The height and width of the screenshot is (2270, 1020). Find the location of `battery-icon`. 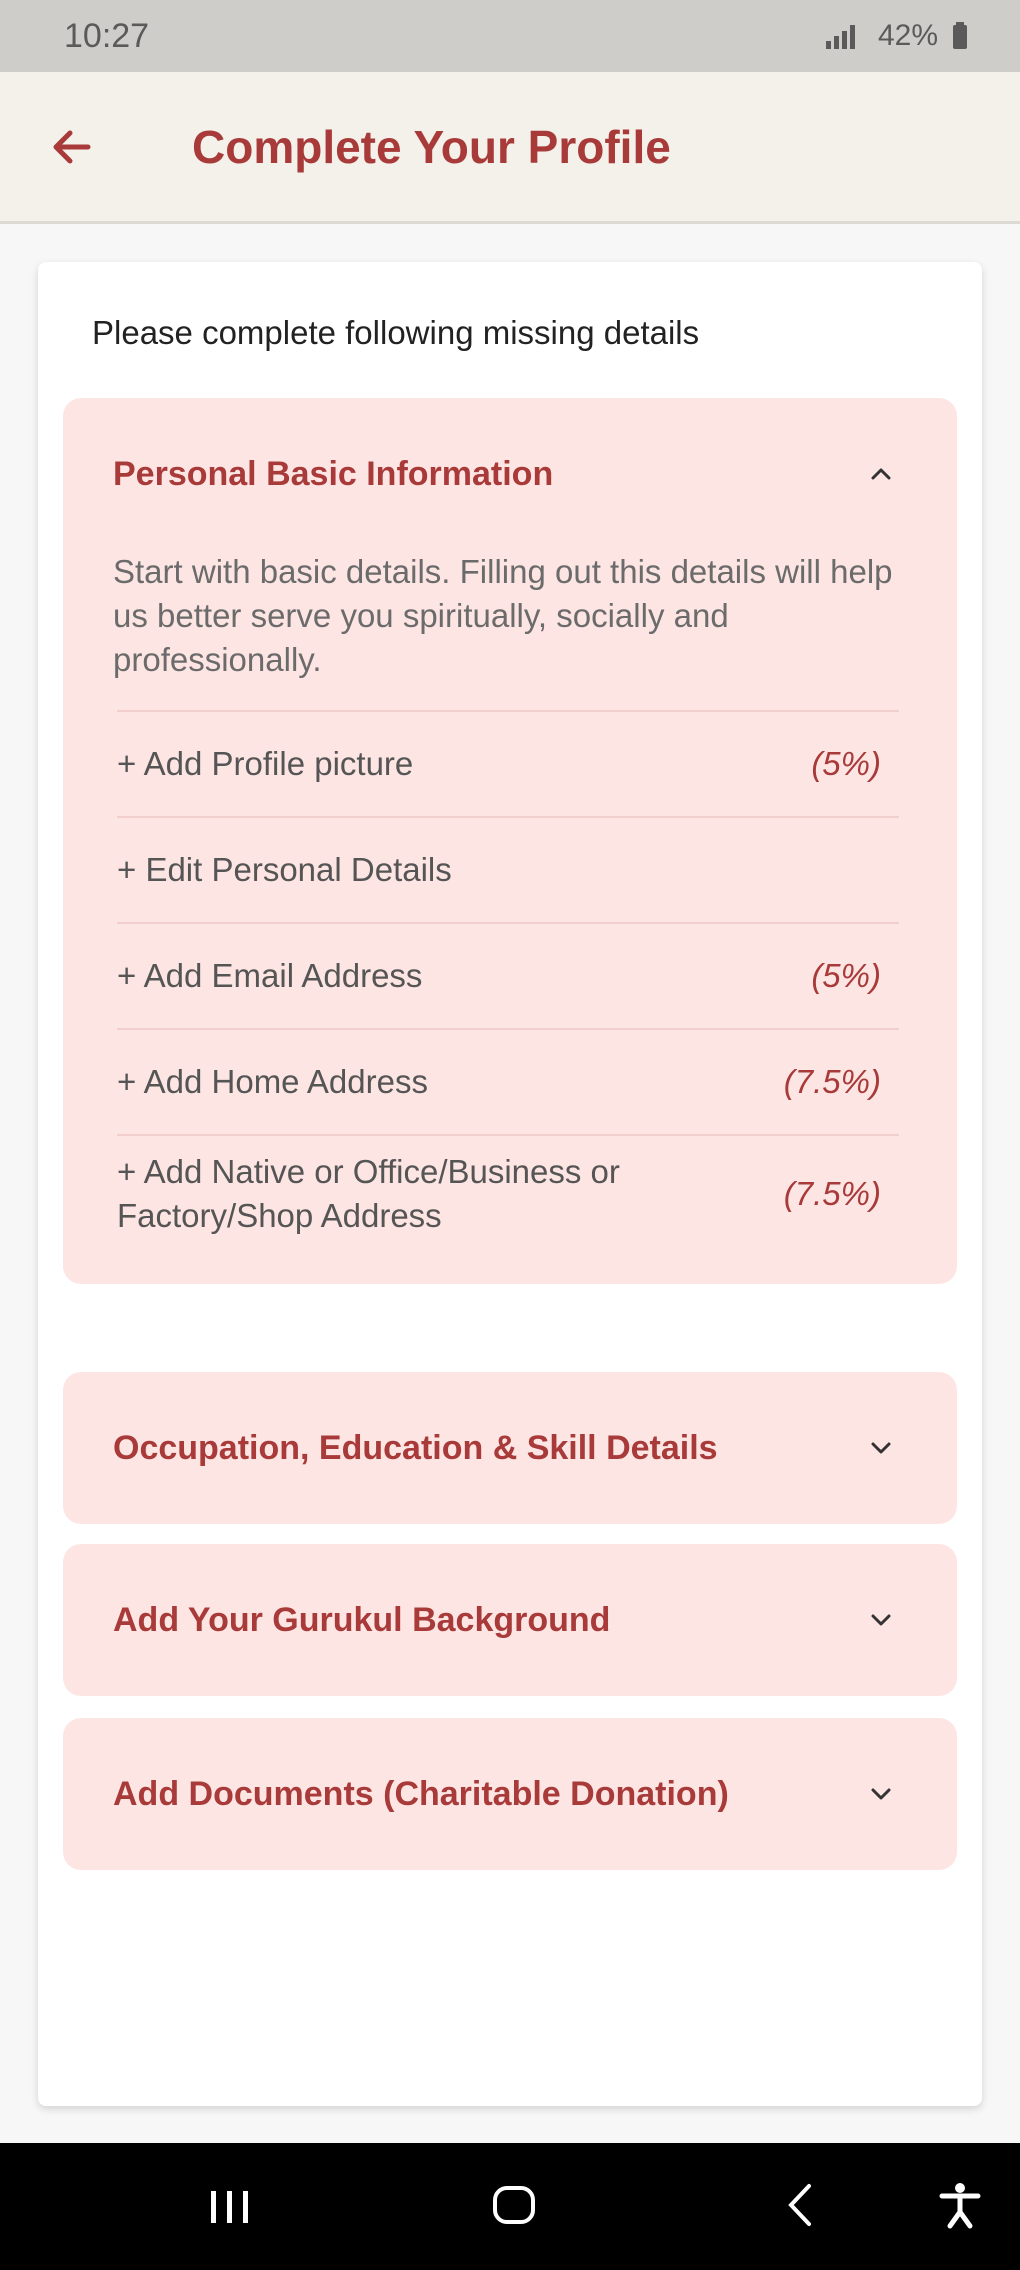

battery-icon is located at coordinates (960, 35).